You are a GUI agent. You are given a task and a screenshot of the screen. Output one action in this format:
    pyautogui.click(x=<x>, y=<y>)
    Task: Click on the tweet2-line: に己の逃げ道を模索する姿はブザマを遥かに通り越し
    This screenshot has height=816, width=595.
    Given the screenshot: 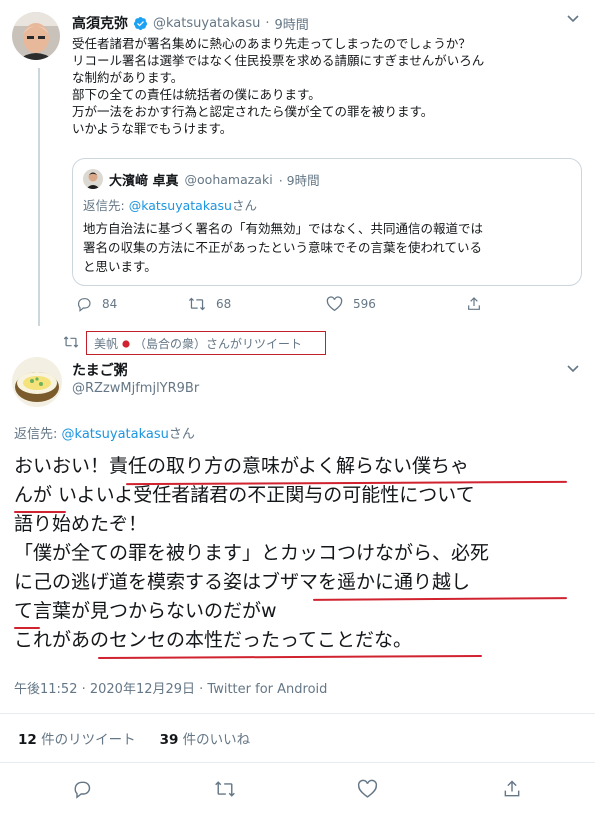 What is the action you would take?
    pyautogui.click(x=242, y=582)
    